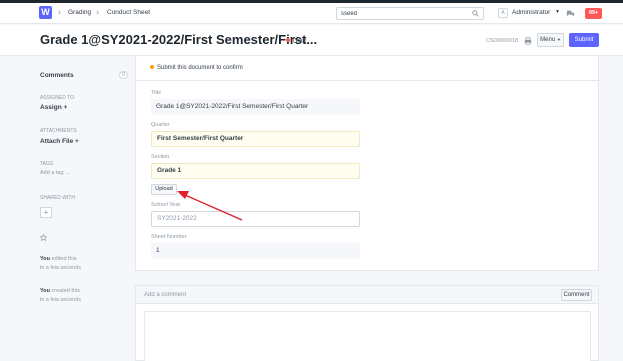  I want to click on timeline-action: created this, so click(65, 291).